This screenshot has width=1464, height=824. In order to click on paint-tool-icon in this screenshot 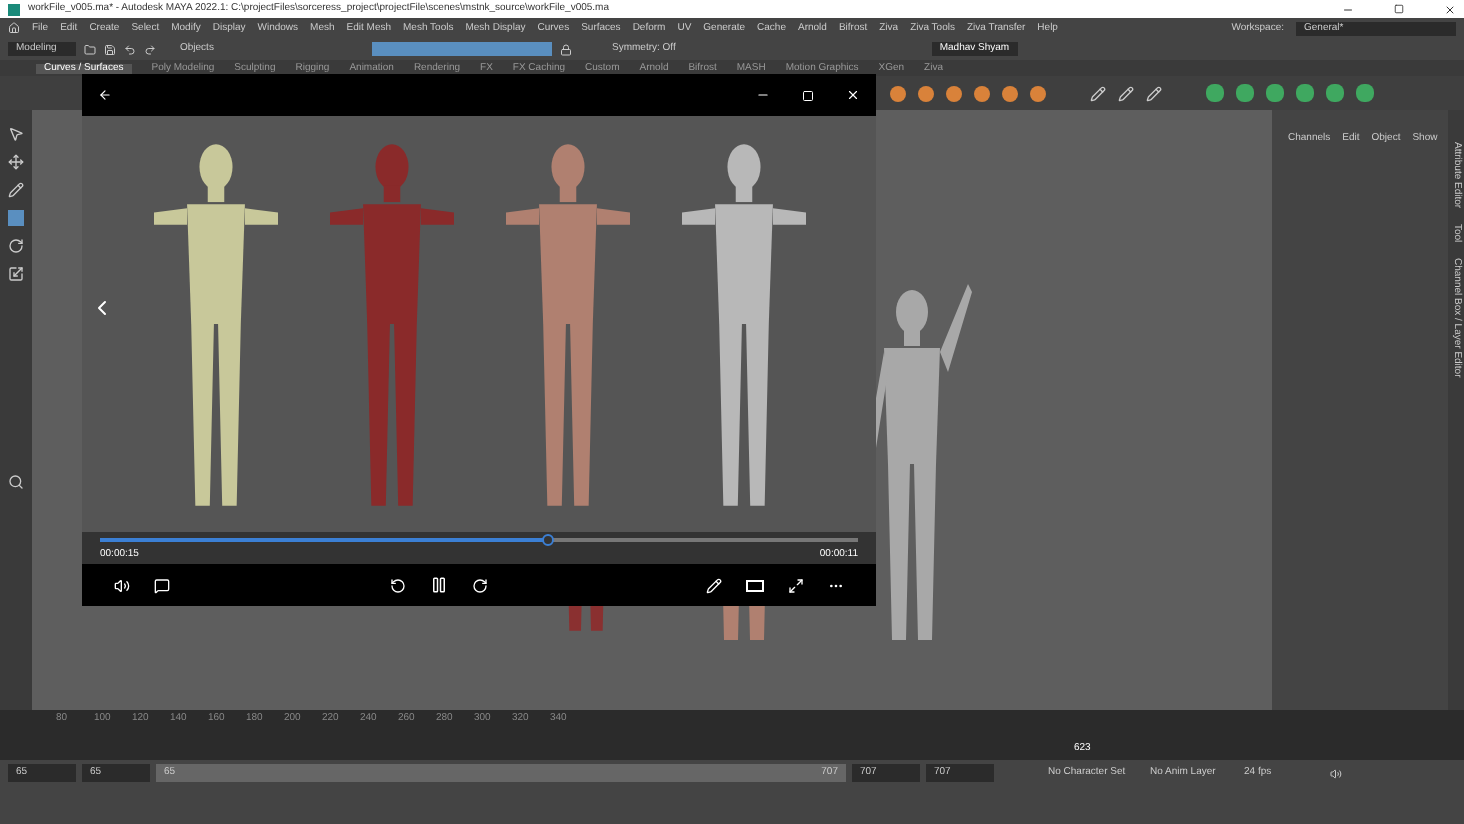, I will do `click(16, 190)`.